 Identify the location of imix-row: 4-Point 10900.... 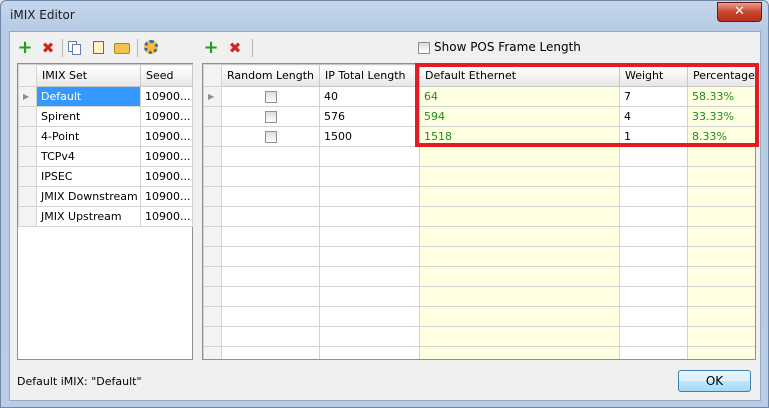
(105, 136).